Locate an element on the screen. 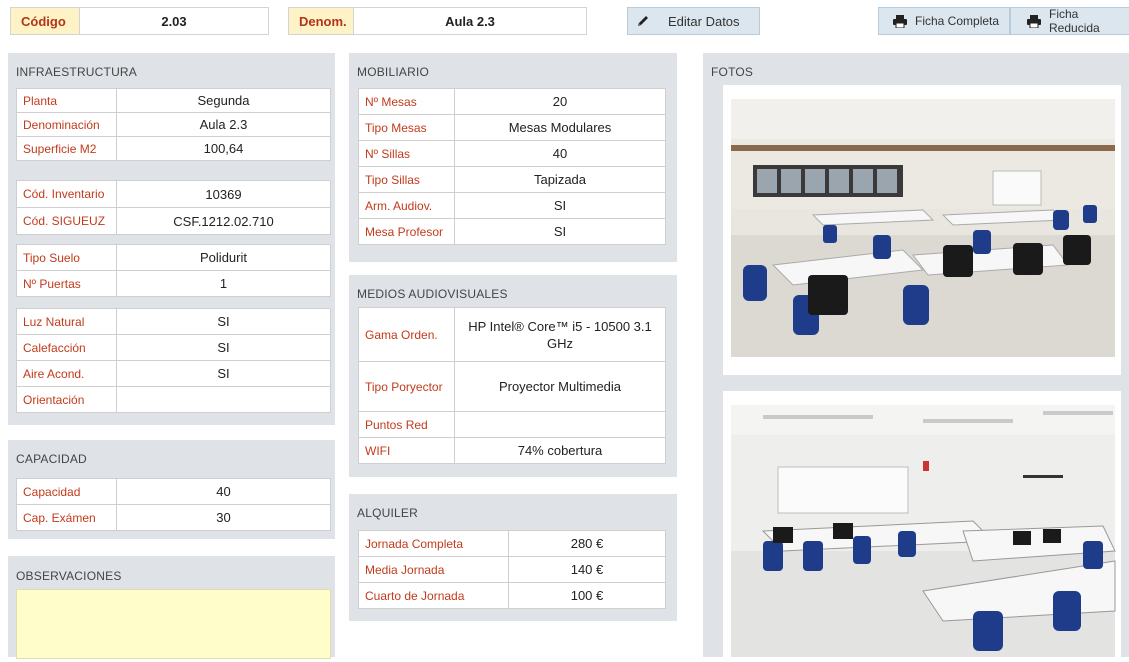  capacidad-panel: CAPACIDAD Capacidad 40 Cap. Exámen 30 is located at coordinates (171, 489).